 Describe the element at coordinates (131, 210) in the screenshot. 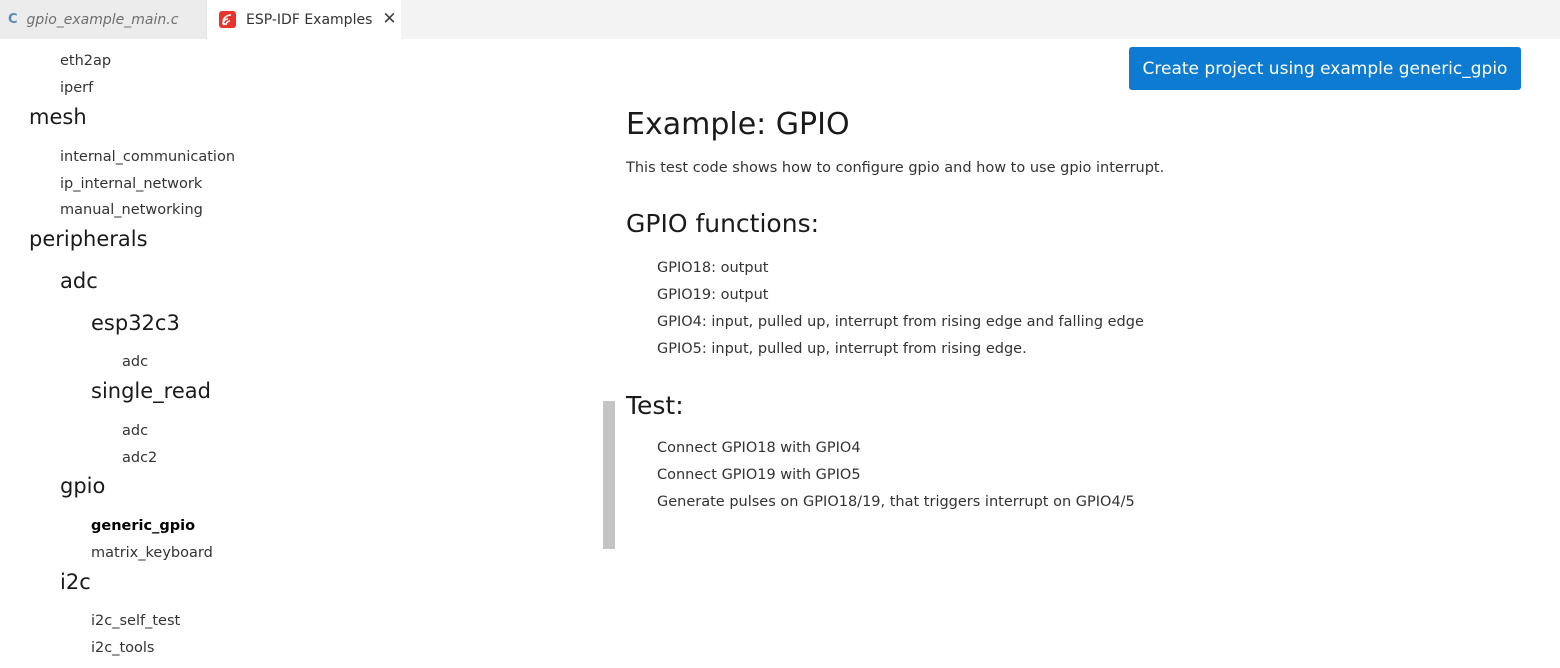

I see `tree-item-manual-networking: manual_networking` at that location.